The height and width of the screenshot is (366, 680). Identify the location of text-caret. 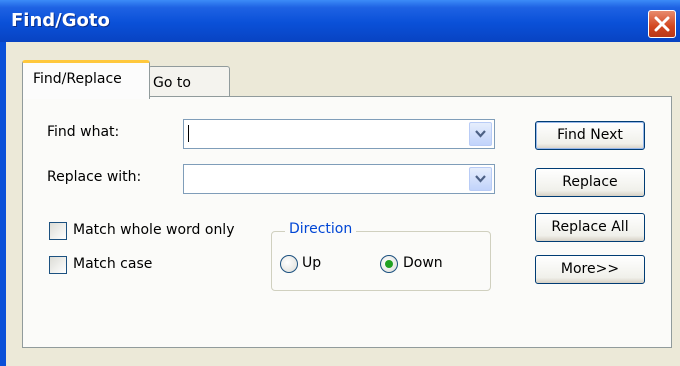
(188, 133).